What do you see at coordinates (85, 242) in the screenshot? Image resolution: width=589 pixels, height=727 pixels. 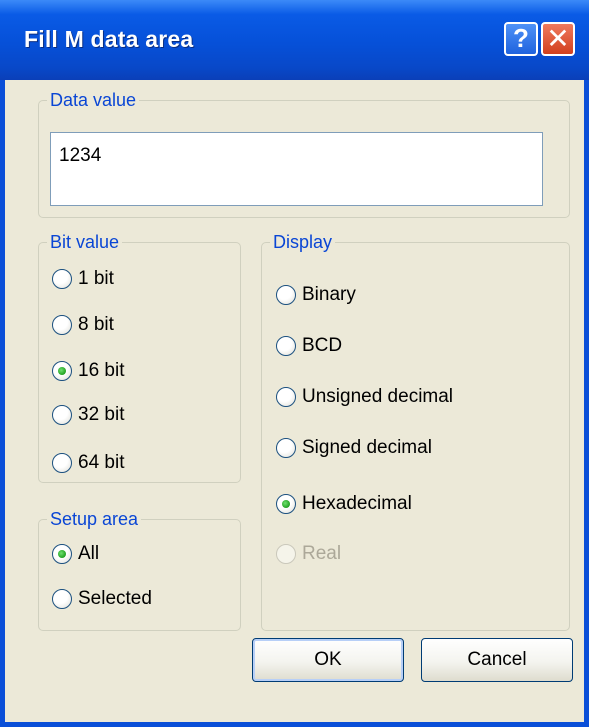 I see `bit-value-group-label: Bit value` at bounding box center [85, 242].